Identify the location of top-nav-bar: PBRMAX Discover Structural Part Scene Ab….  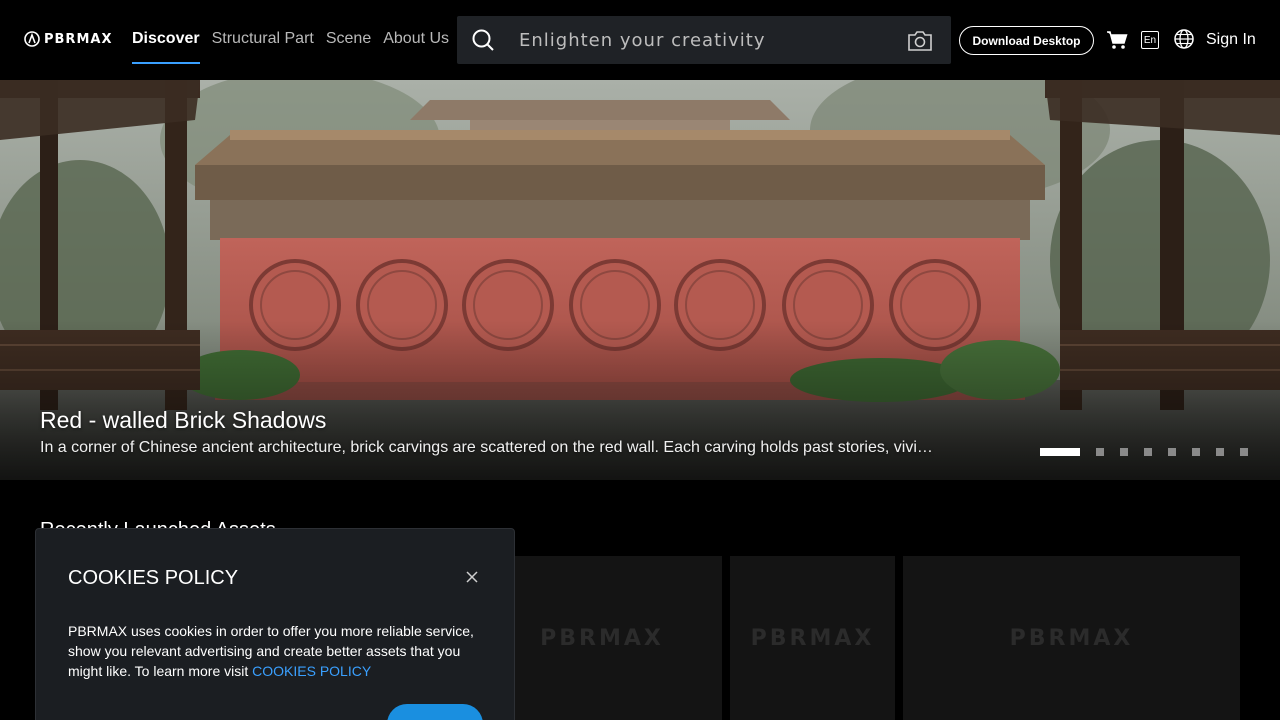
(640, 40).